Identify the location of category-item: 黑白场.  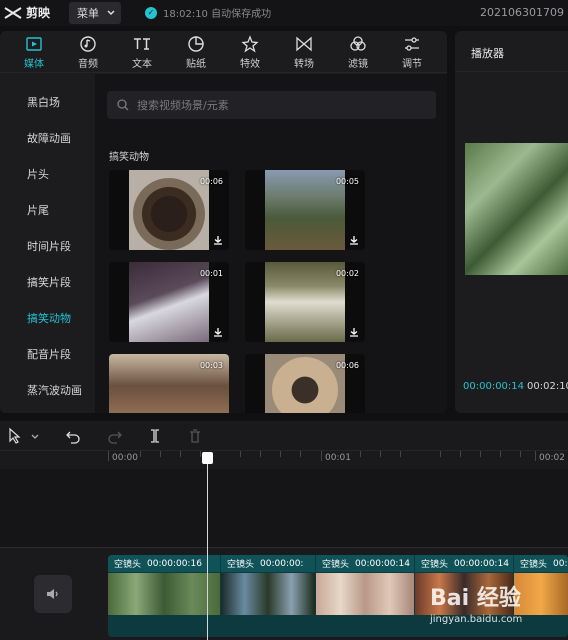
(43, 102).